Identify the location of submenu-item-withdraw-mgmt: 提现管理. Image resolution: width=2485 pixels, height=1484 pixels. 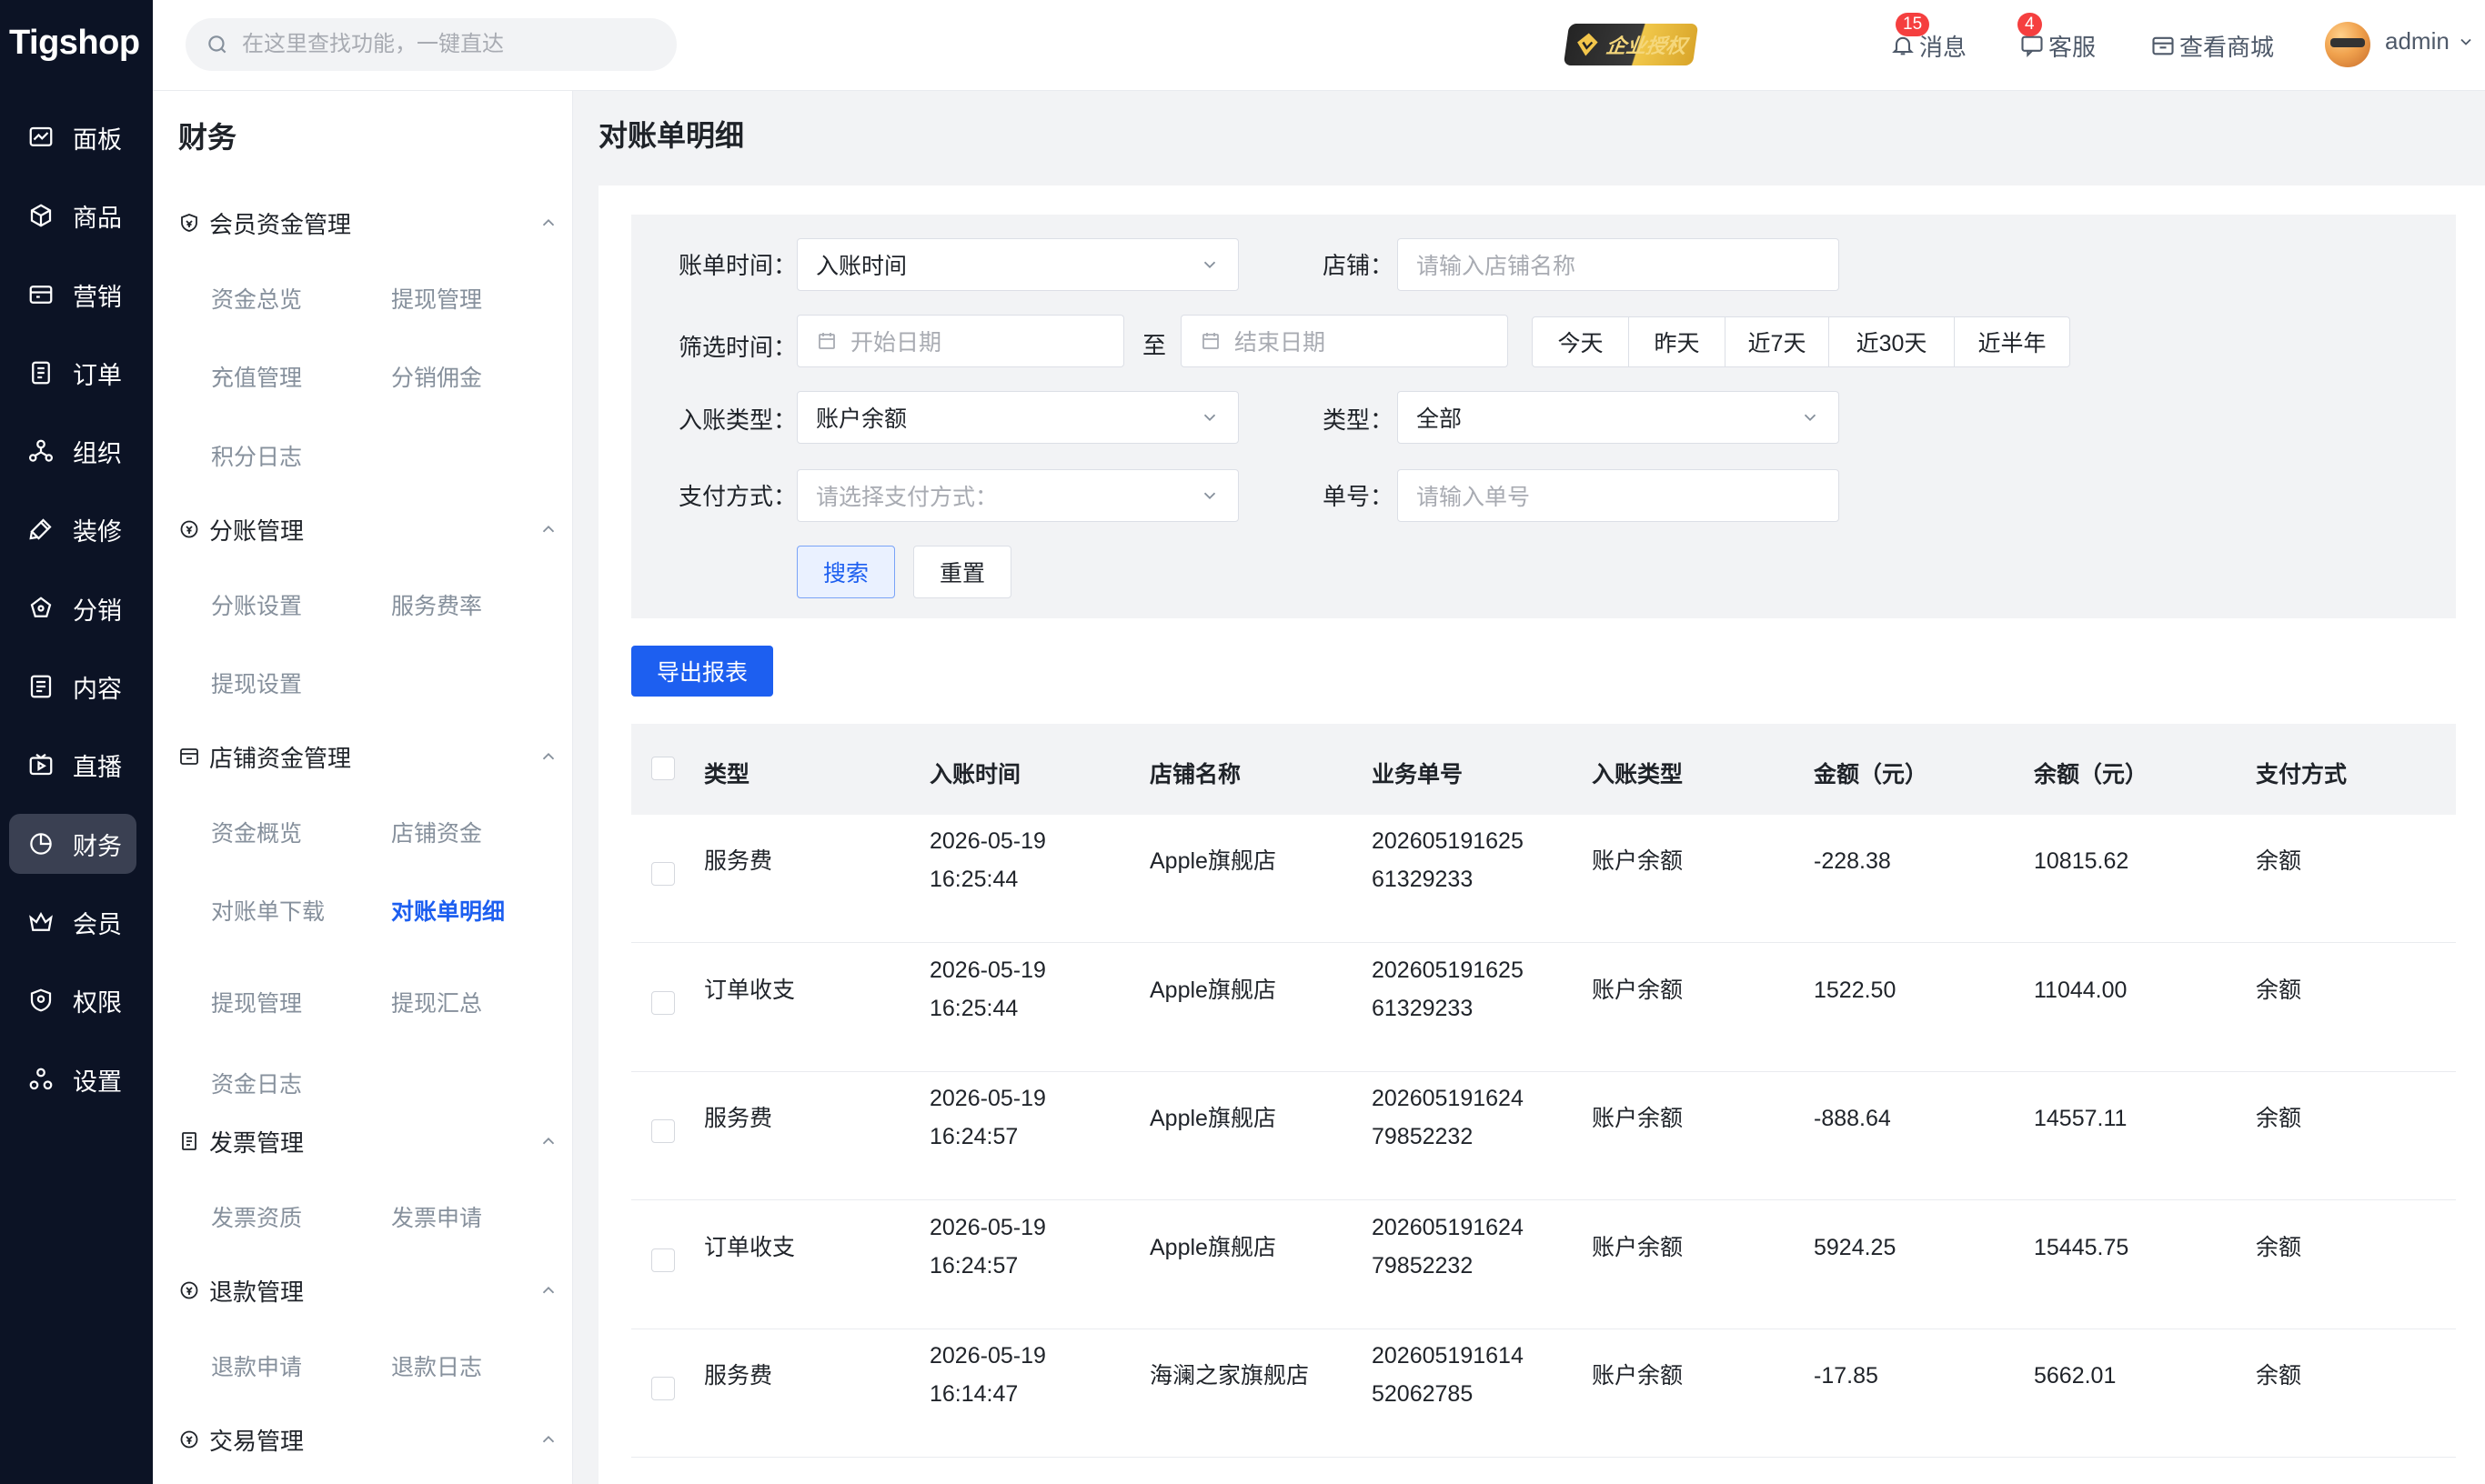
(436, 298).